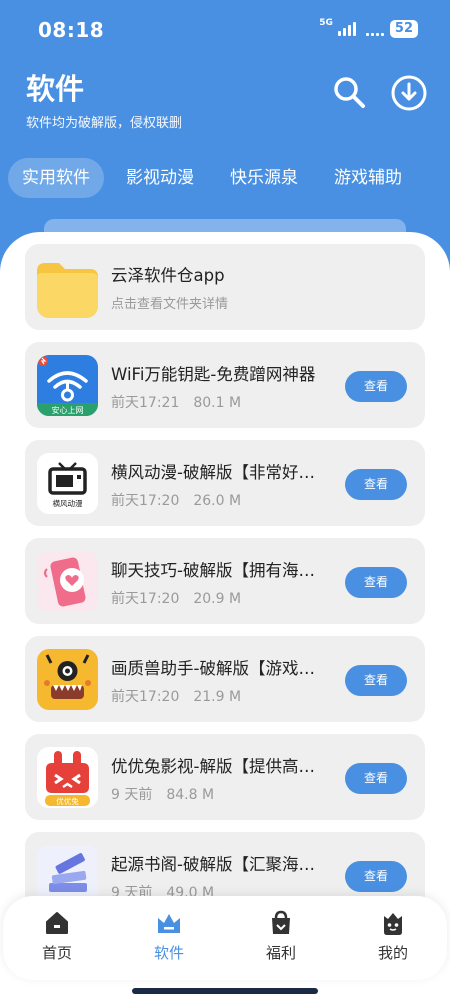 The height and width of the screenshot is (1001, 450). I want to click on nav-home: 首页, so click(57, 936).